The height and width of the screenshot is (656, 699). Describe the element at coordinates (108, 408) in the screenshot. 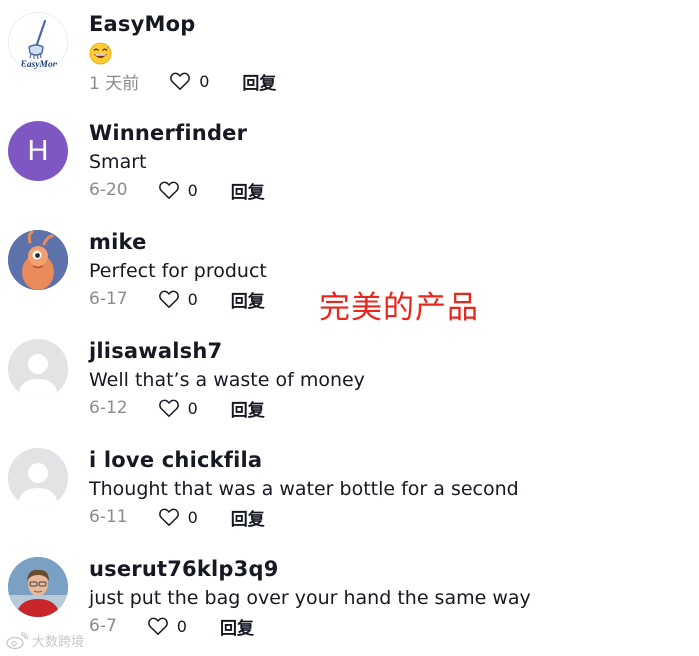

I see `comment-date: 6-12` at that location.